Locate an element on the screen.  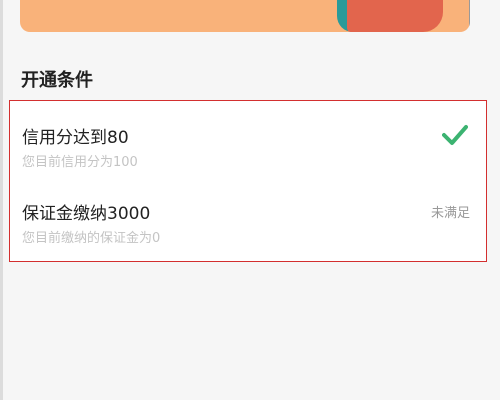
banner-divider is located at coordinates (469, 16).